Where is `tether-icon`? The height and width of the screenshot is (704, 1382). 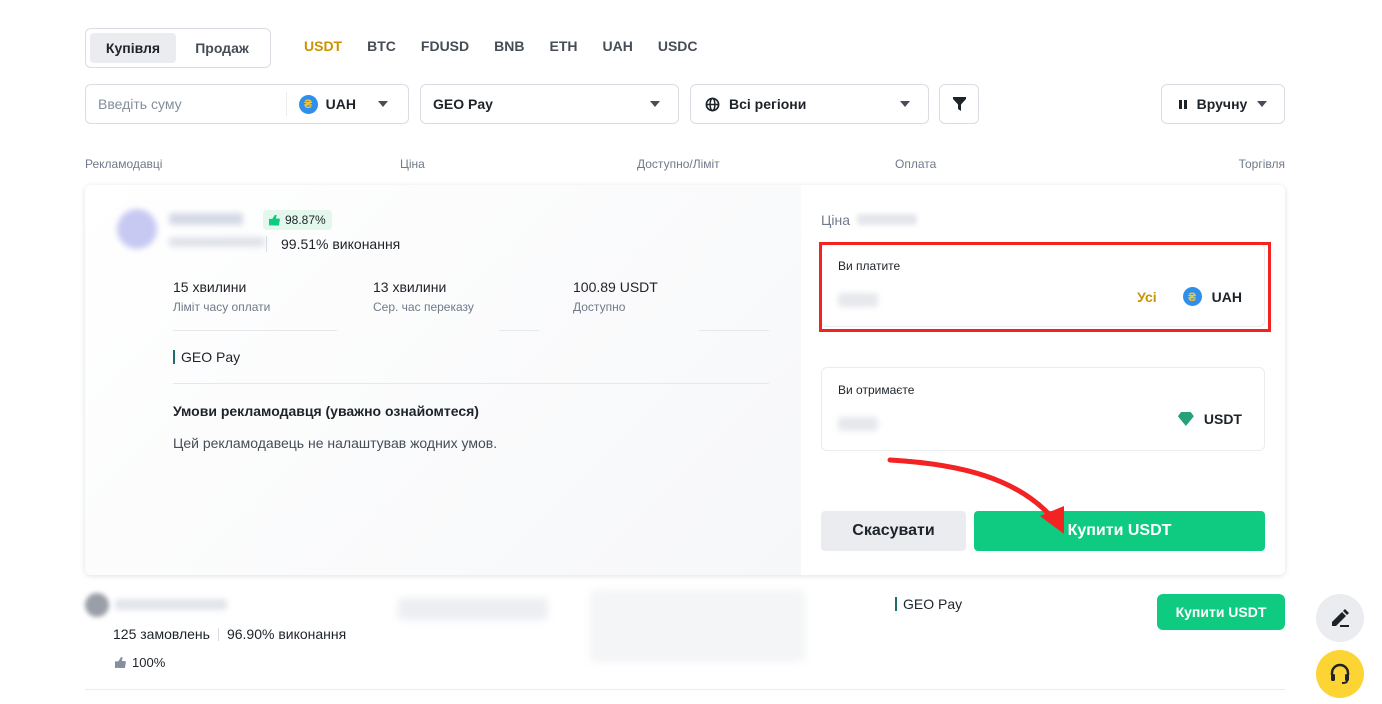 tether-icon is located at coordinates (1185, 419).